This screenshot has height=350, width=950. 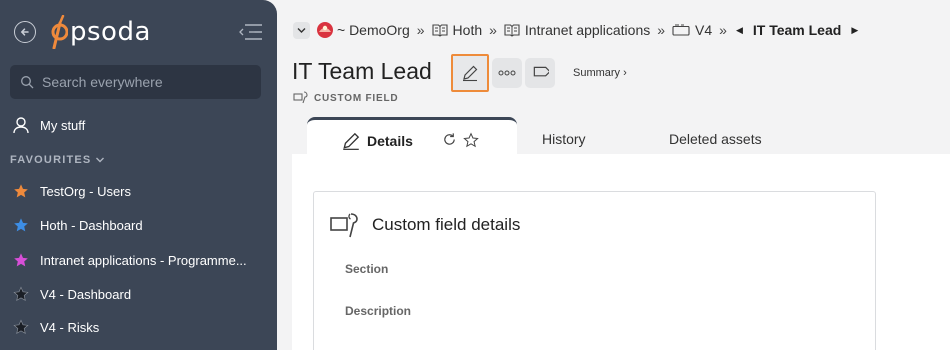 What do you see at coordinates (797, 30) in the screenshot?
I see `breadcrumb-current: IT Team Lead` at bounding box center [797, 30].